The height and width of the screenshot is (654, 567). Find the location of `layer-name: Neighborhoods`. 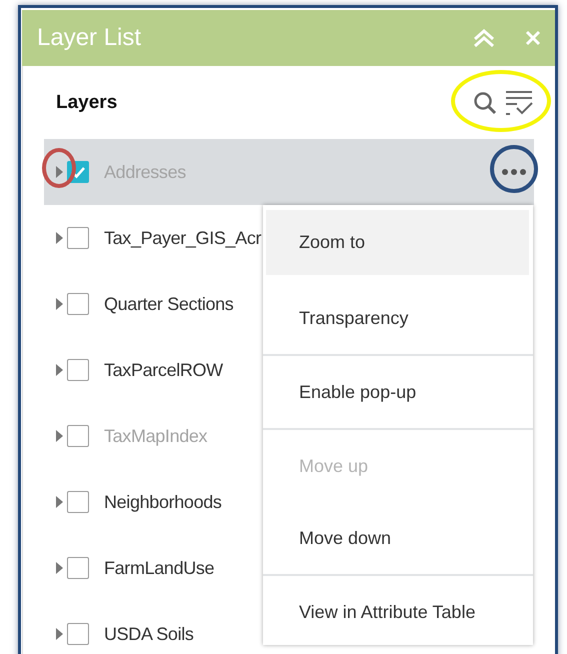

layer-name: Neighborhoods is located at coordinates (163, 502).